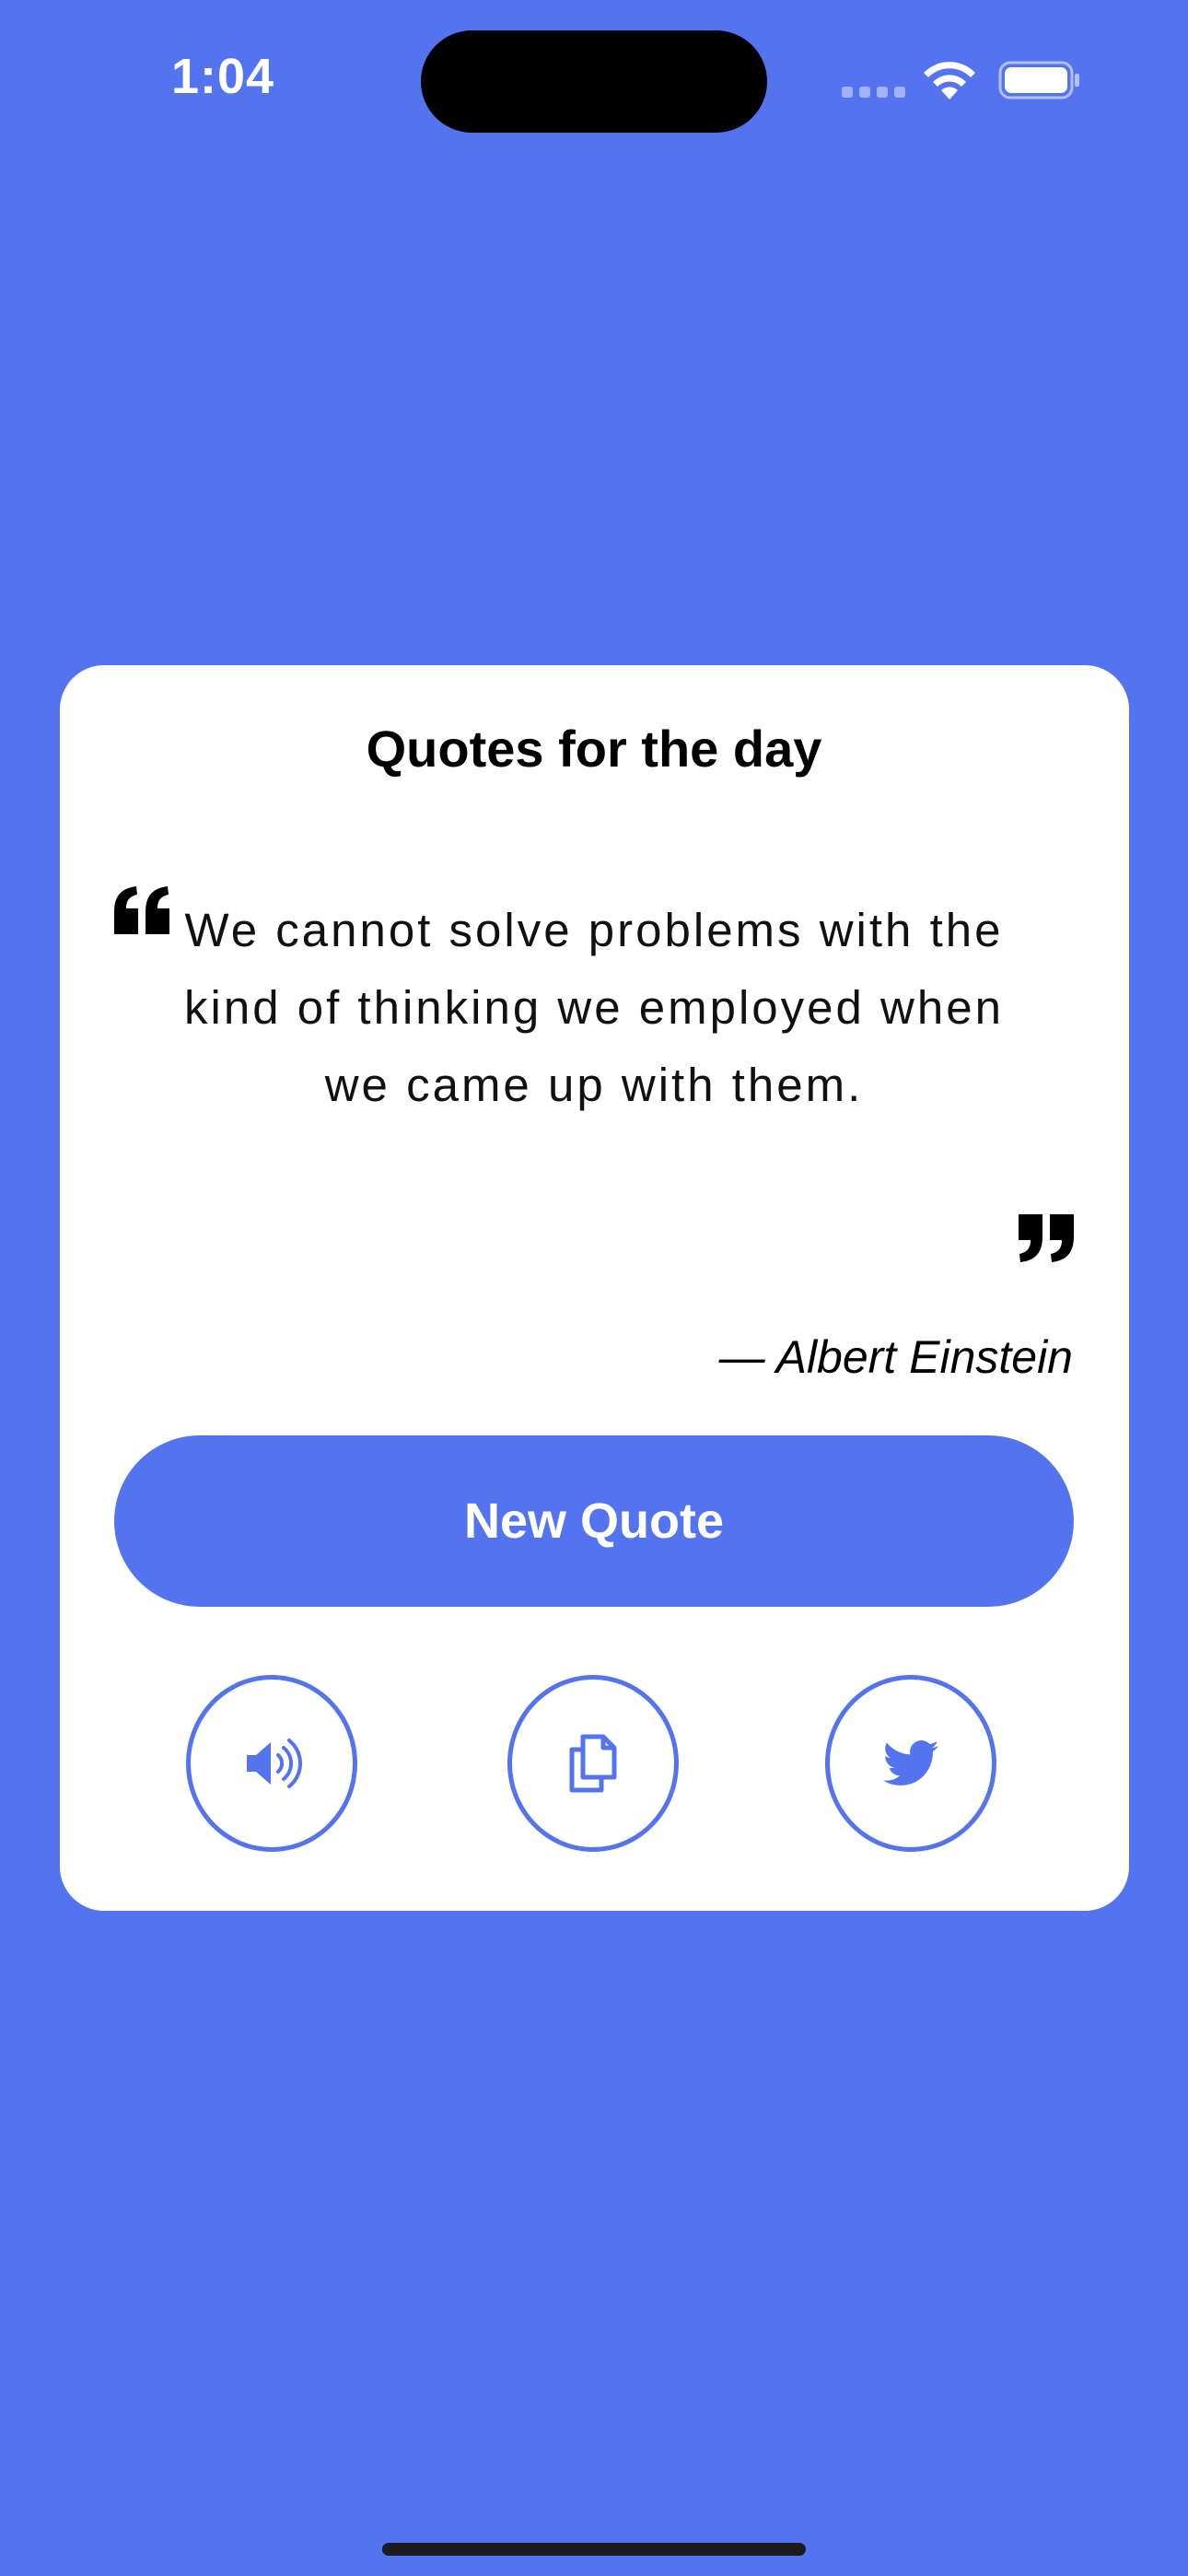 The image size is (1188, 2576). I want to click on battery-icon, so click(1038, 80).